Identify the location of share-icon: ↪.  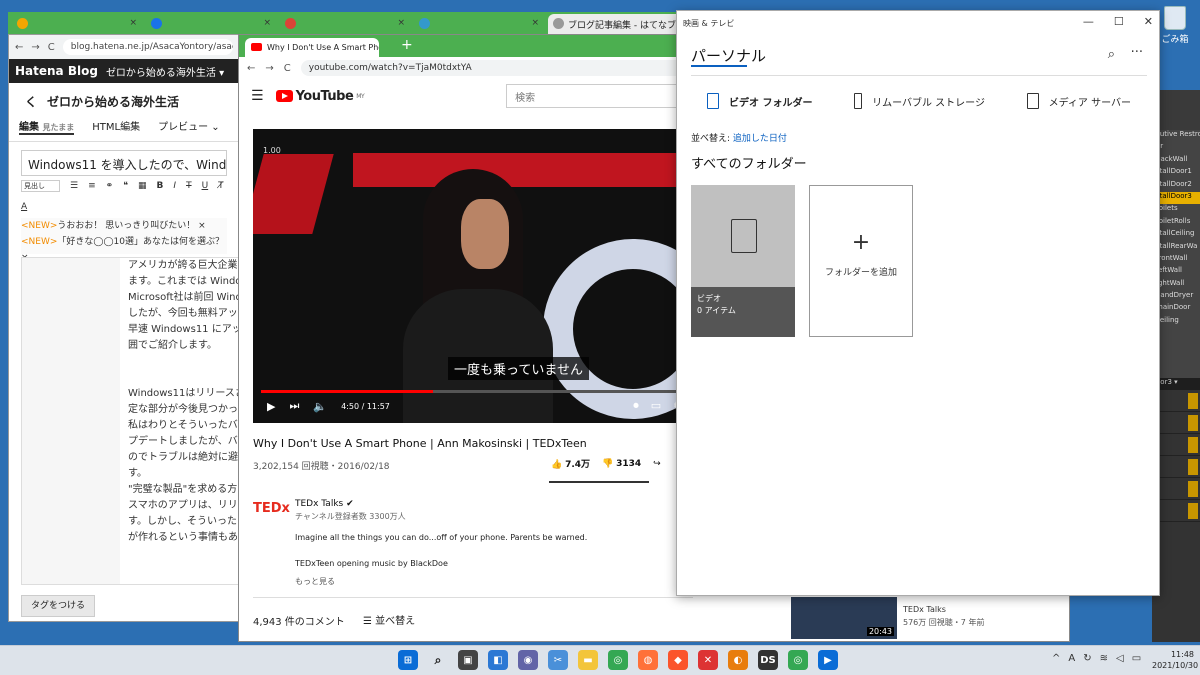
(657, 464).